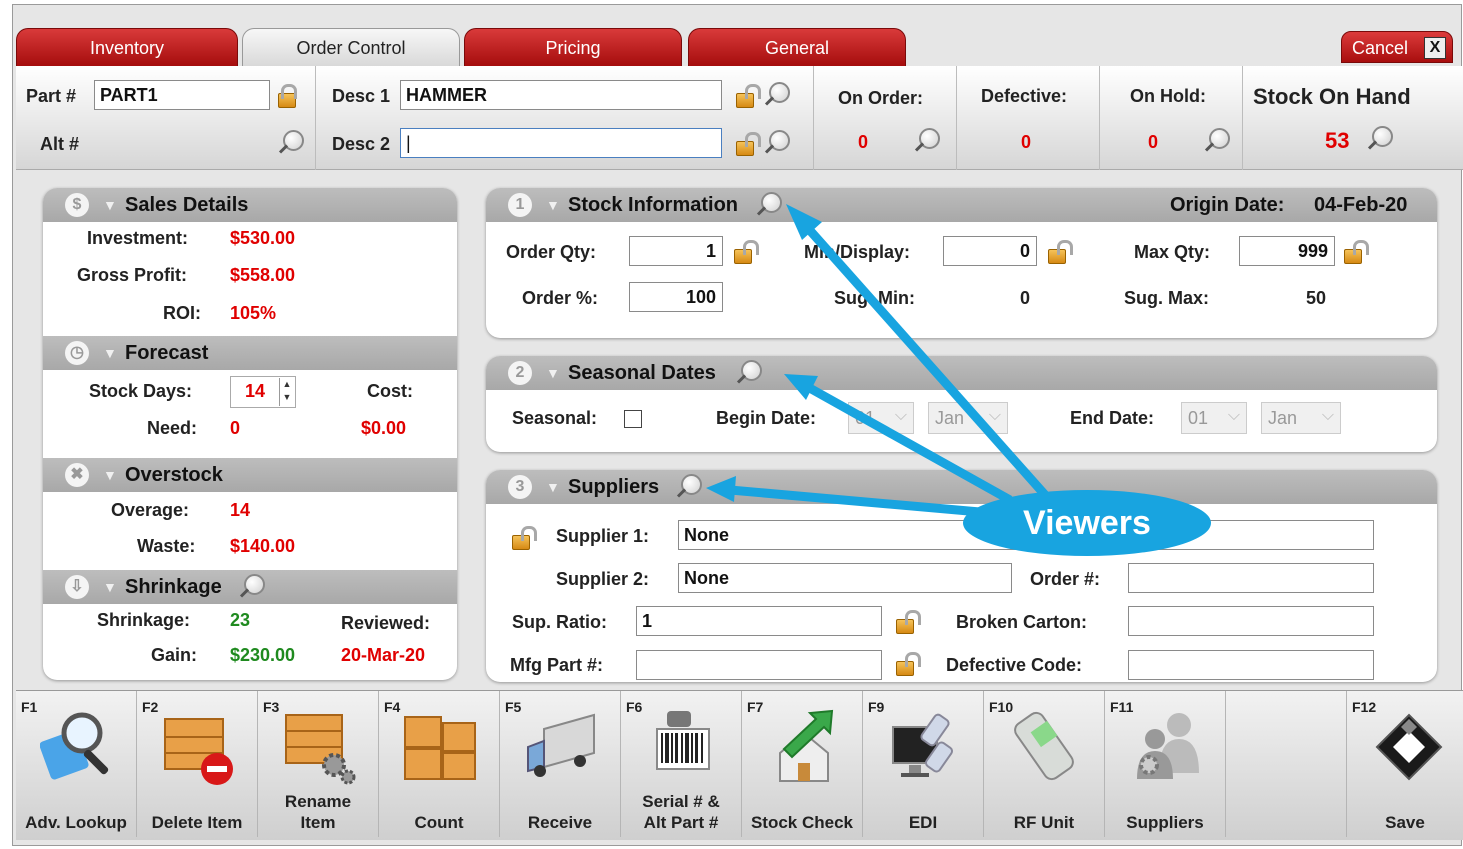 This screenshot has width=1463, height=849. I want to click on order-qty-lock-icon, so click(746, 252).